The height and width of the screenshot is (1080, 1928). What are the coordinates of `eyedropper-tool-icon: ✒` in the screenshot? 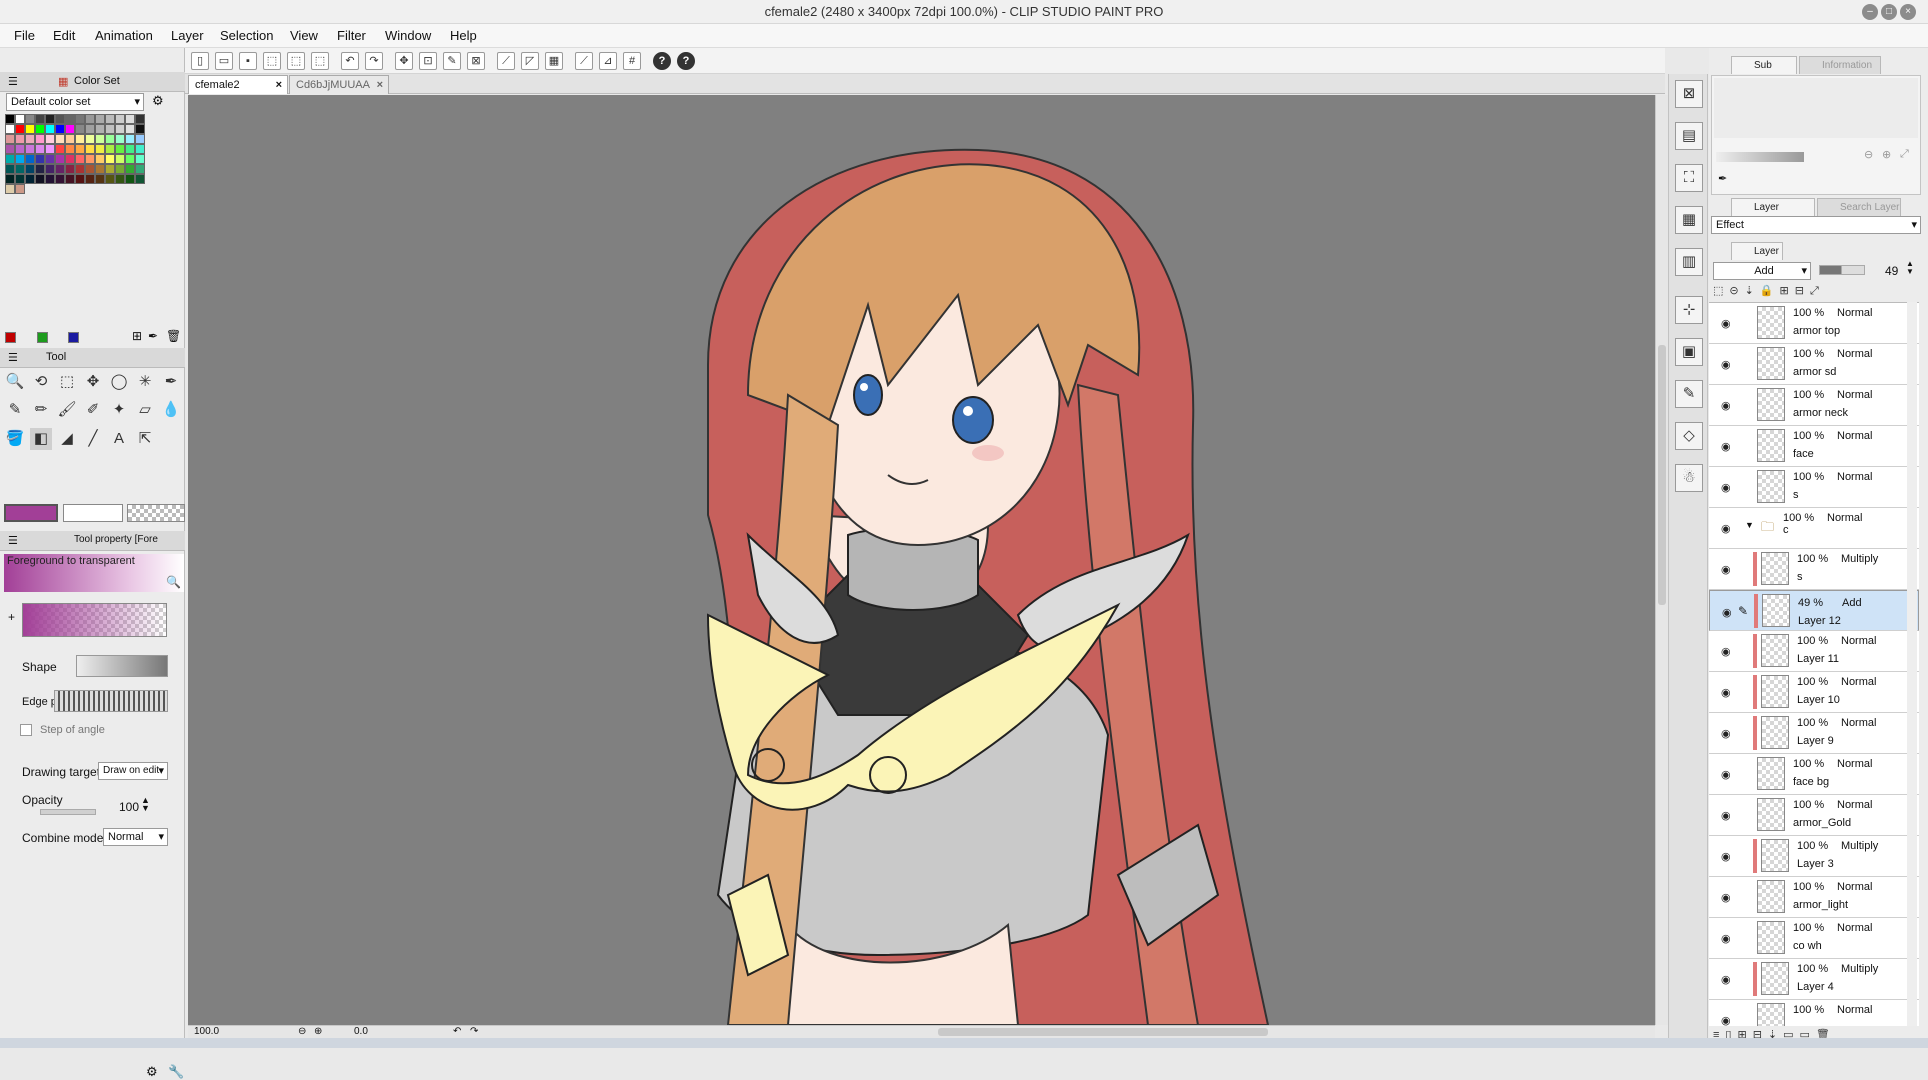 It's located at (171, 382).